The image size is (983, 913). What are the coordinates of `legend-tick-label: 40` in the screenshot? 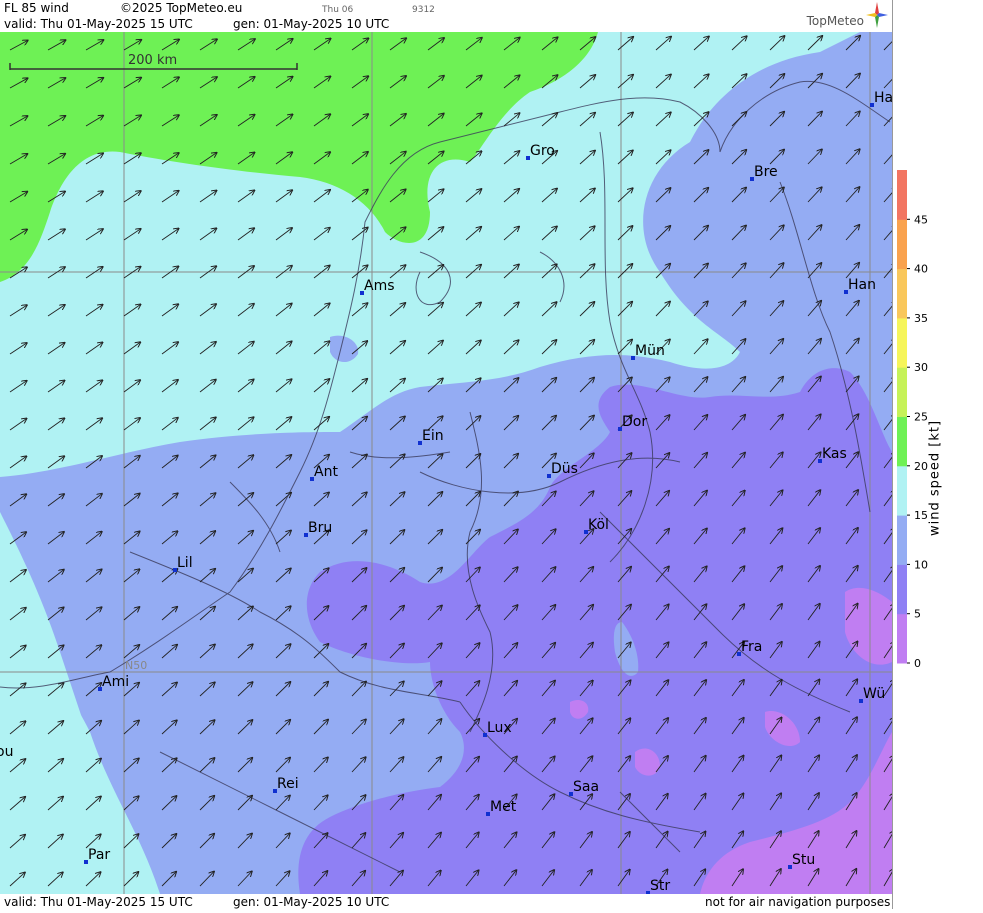 It's located at (921, 269).